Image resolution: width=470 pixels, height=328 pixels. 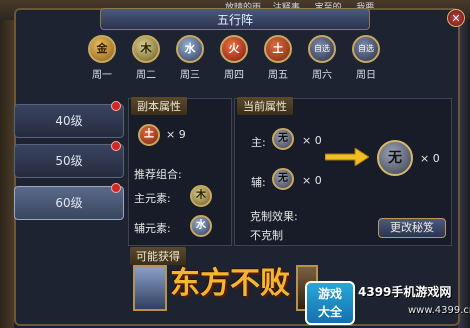 I want to click on day-saturday: 自选 周六, so click(x=322, y=56).